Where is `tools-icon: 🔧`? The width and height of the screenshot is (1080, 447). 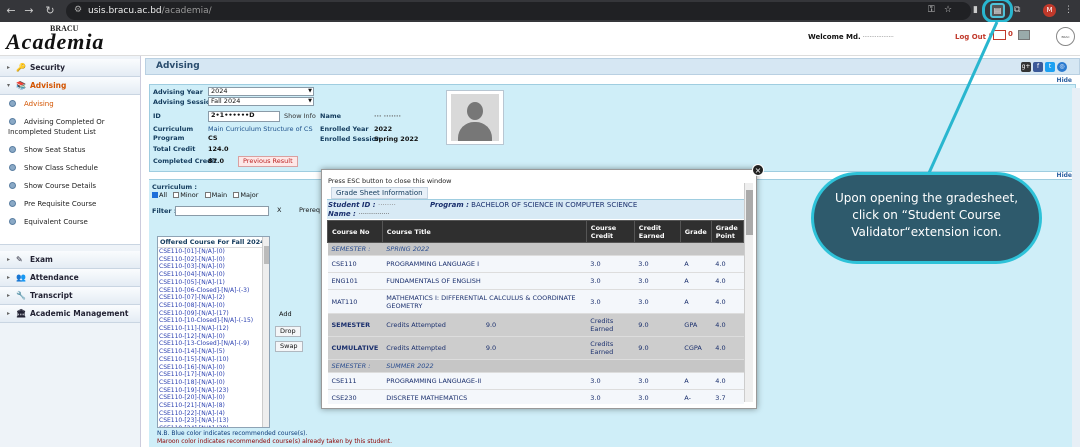 tools-icon: 🔧 is located at coordinates (21, 295).